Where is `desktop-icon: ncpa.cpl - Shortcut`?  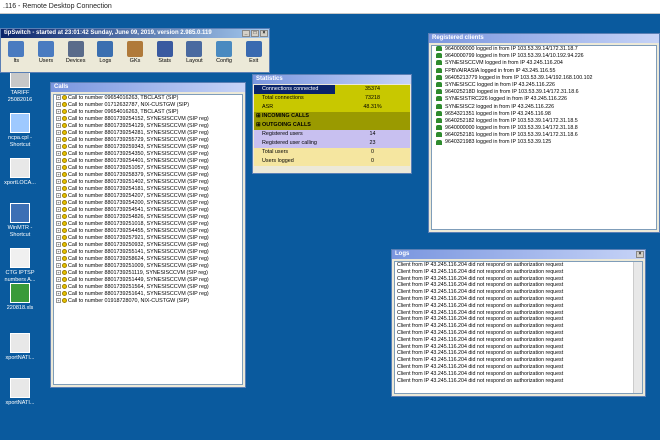
desktop-icon: ncpa.cpl - Shortcut is located at coordinates (20, 131).